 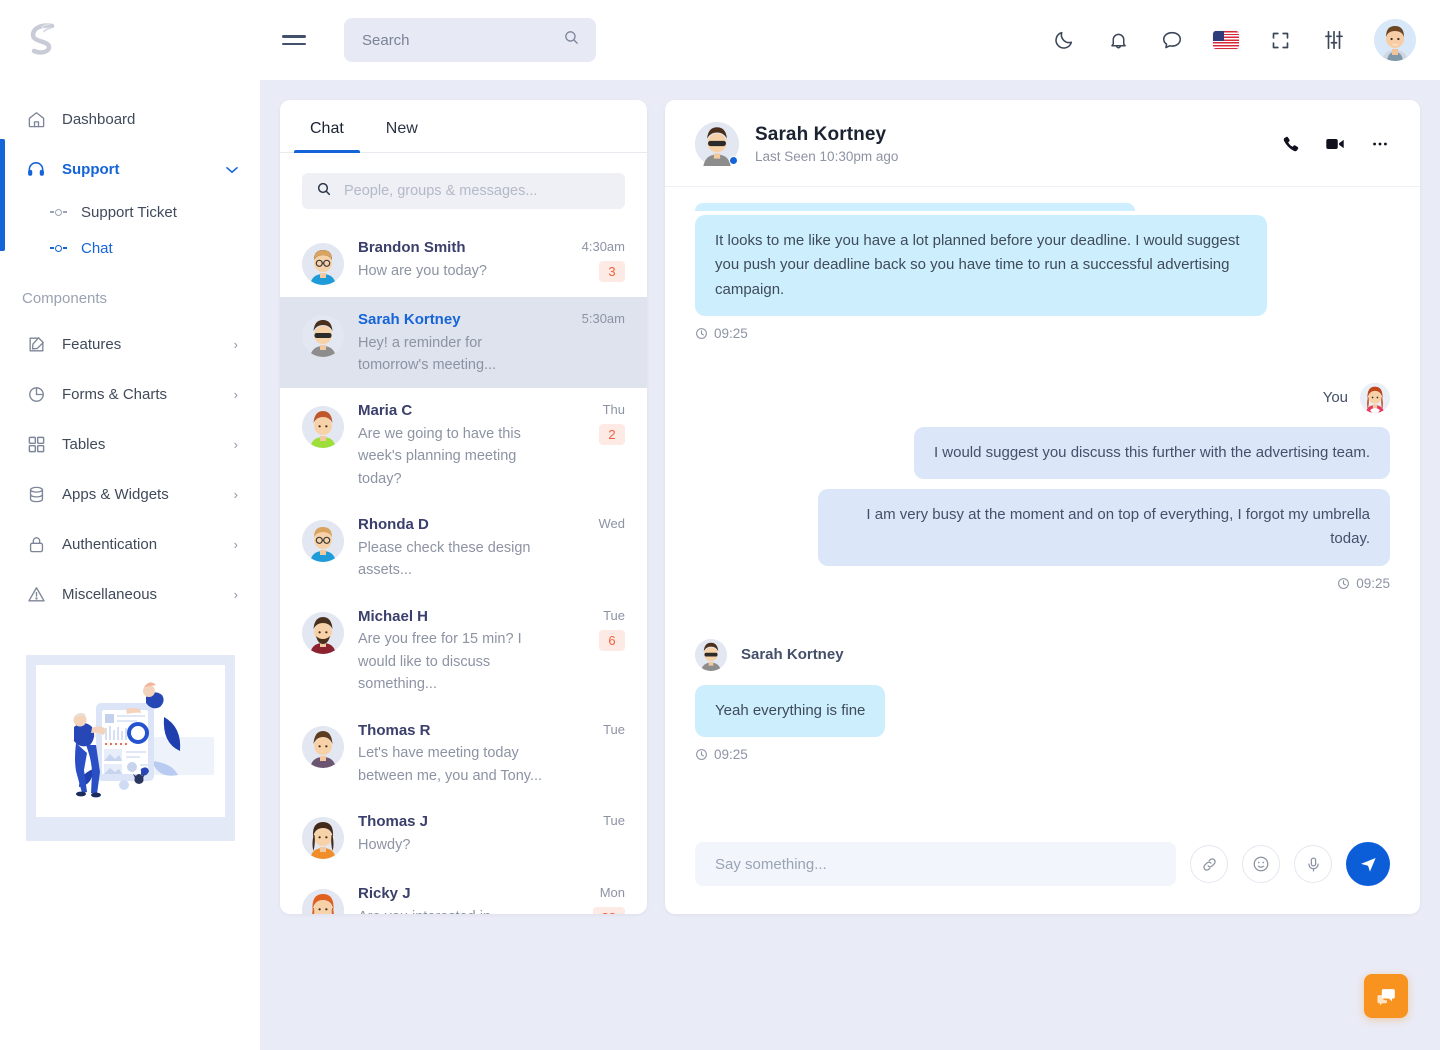 What do you see at coordinates (1042, 654) in the screenshot?
I see `message-sender-contact: Sarah Kortney` at bounding box center [1042, 654].